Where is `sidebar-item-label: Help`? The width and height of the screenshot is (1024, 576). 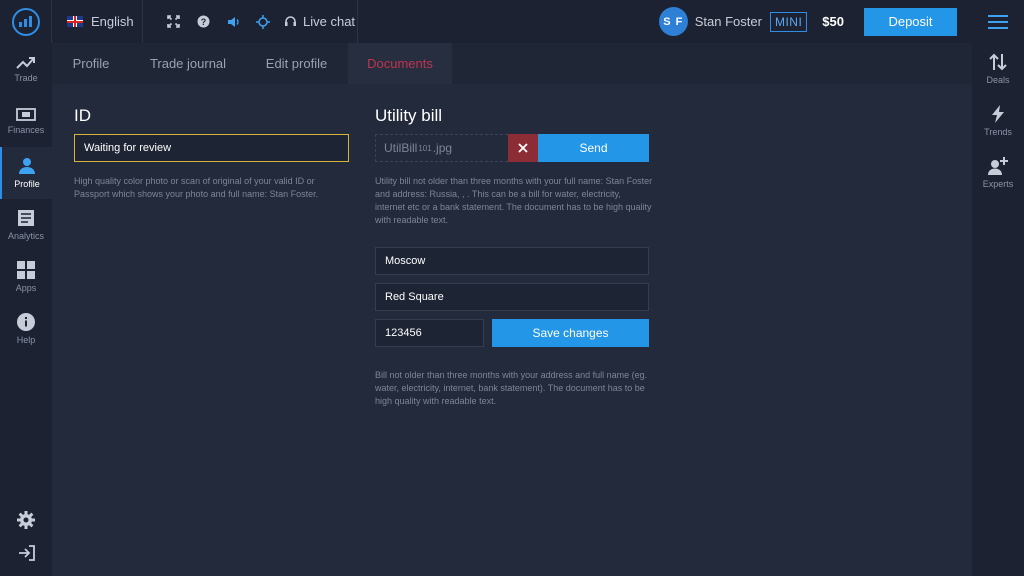
sidebar-item-label: Help is located at coordinates (26, 340).